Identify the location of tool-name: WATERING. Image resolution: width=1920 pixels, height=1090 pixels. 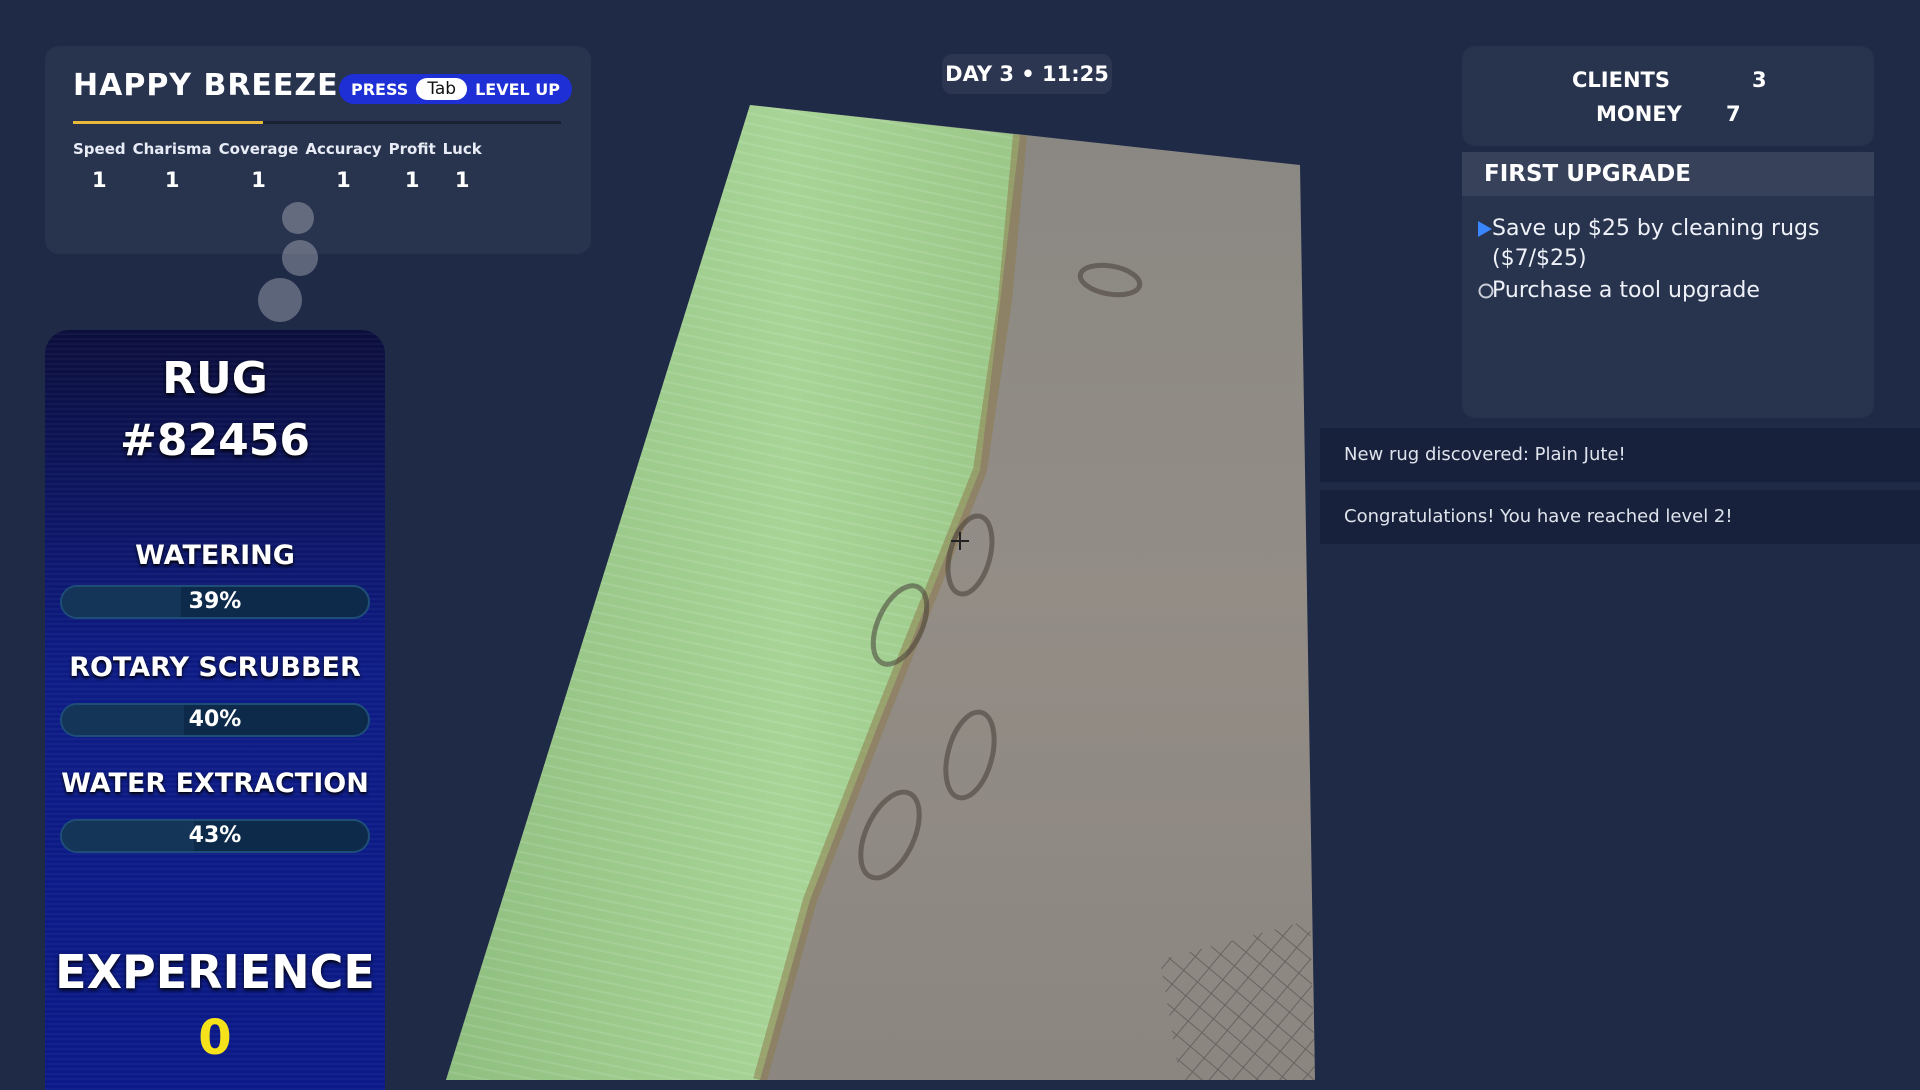
(215, 555).